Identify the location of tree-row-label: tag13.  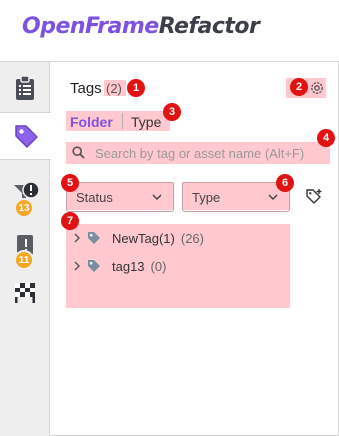
(128, 266).